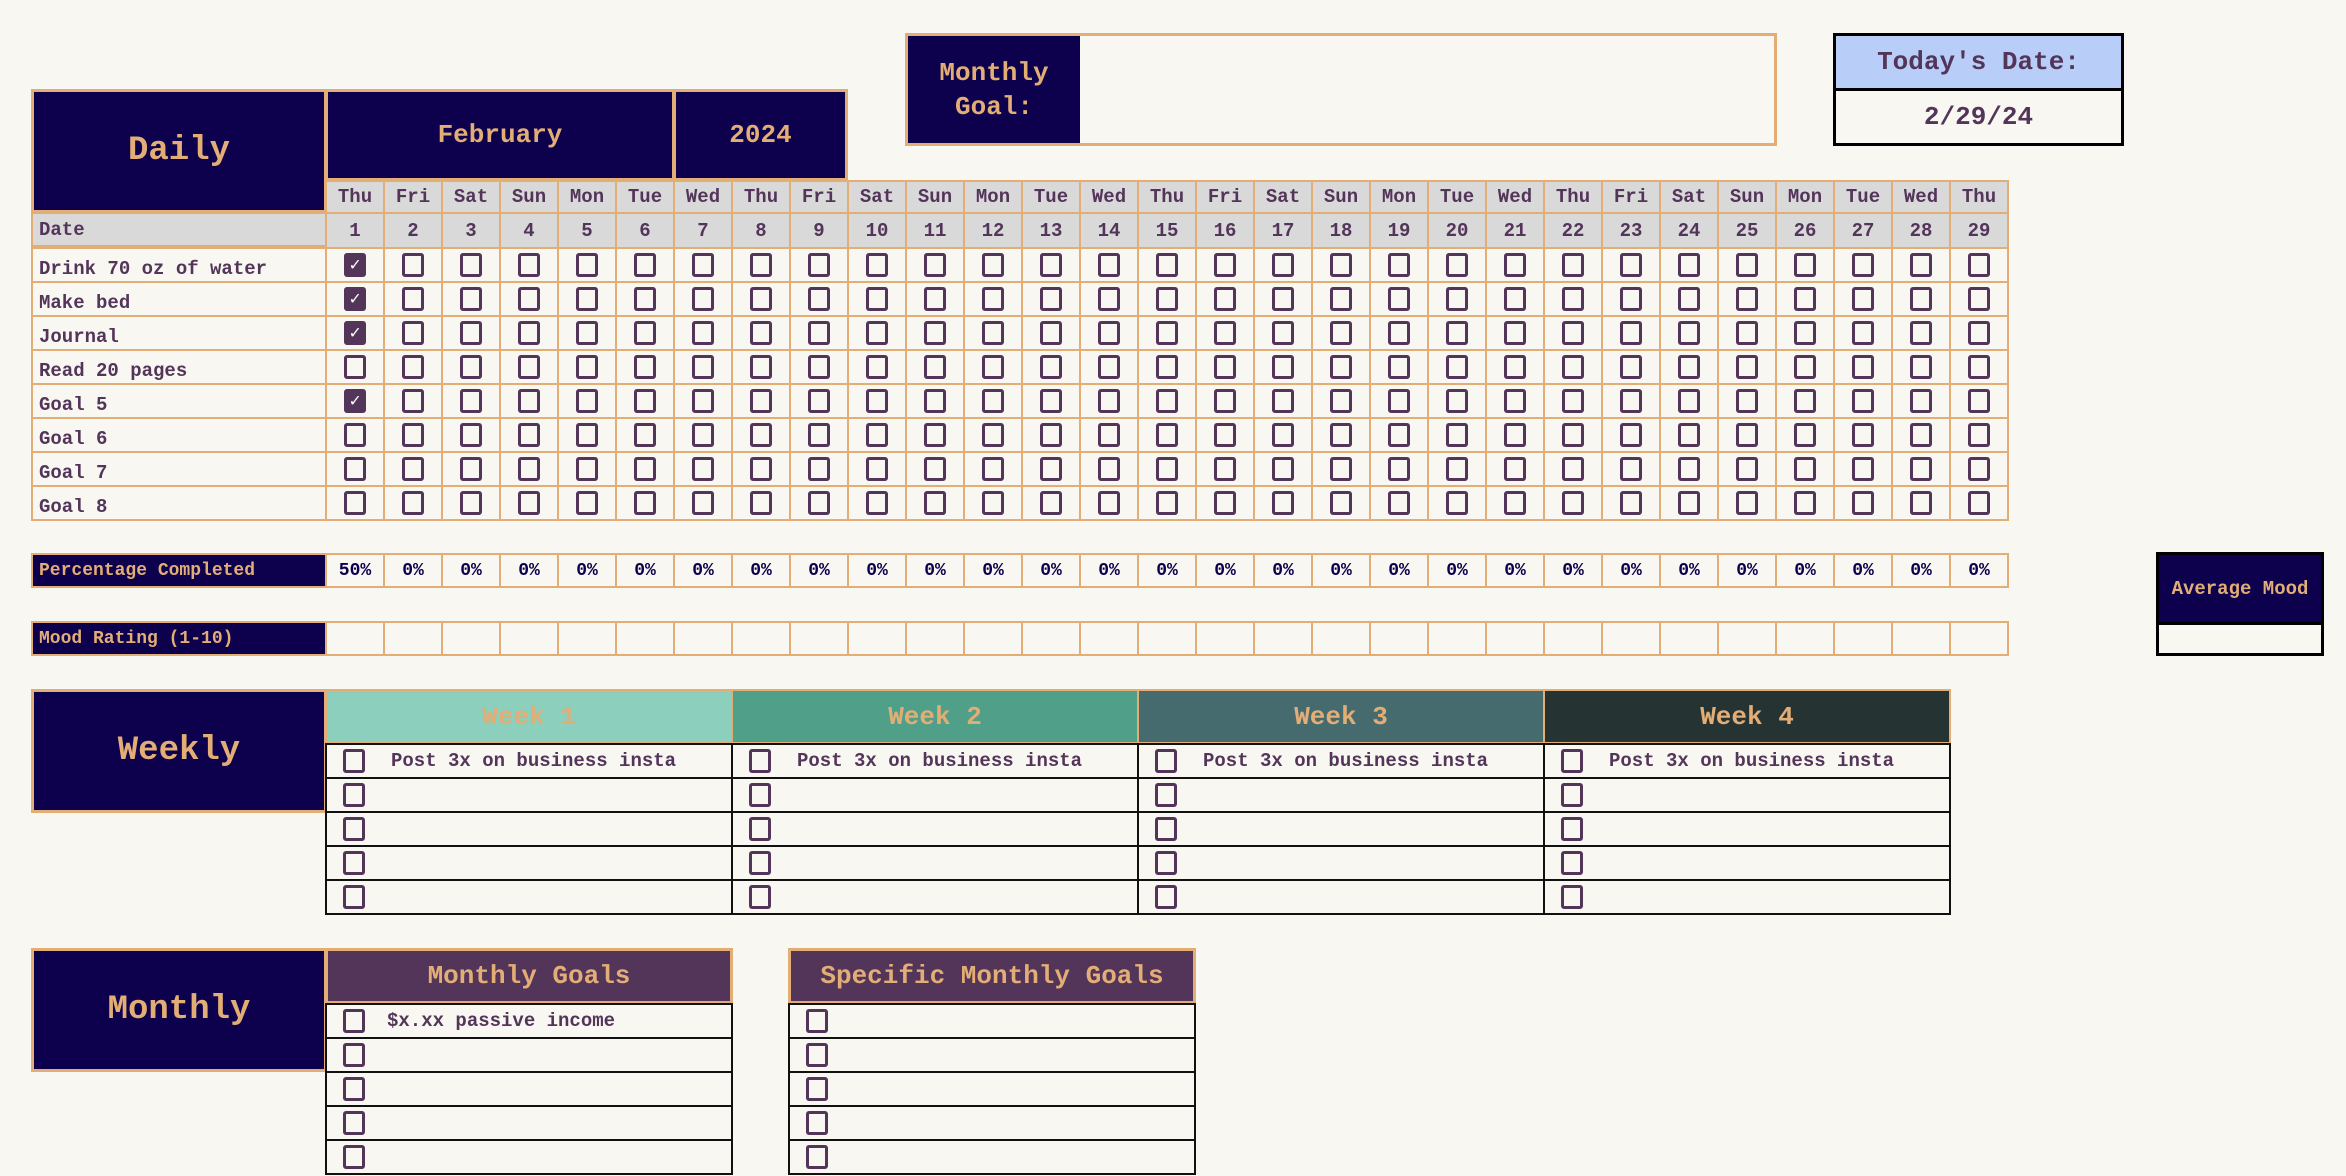 This screenshot has height=1176, width=2346. What do you see at coordinates (355, 333) in the screenshot?
I see `checkbox-checked: ✓` at bounding box center [355, 333].